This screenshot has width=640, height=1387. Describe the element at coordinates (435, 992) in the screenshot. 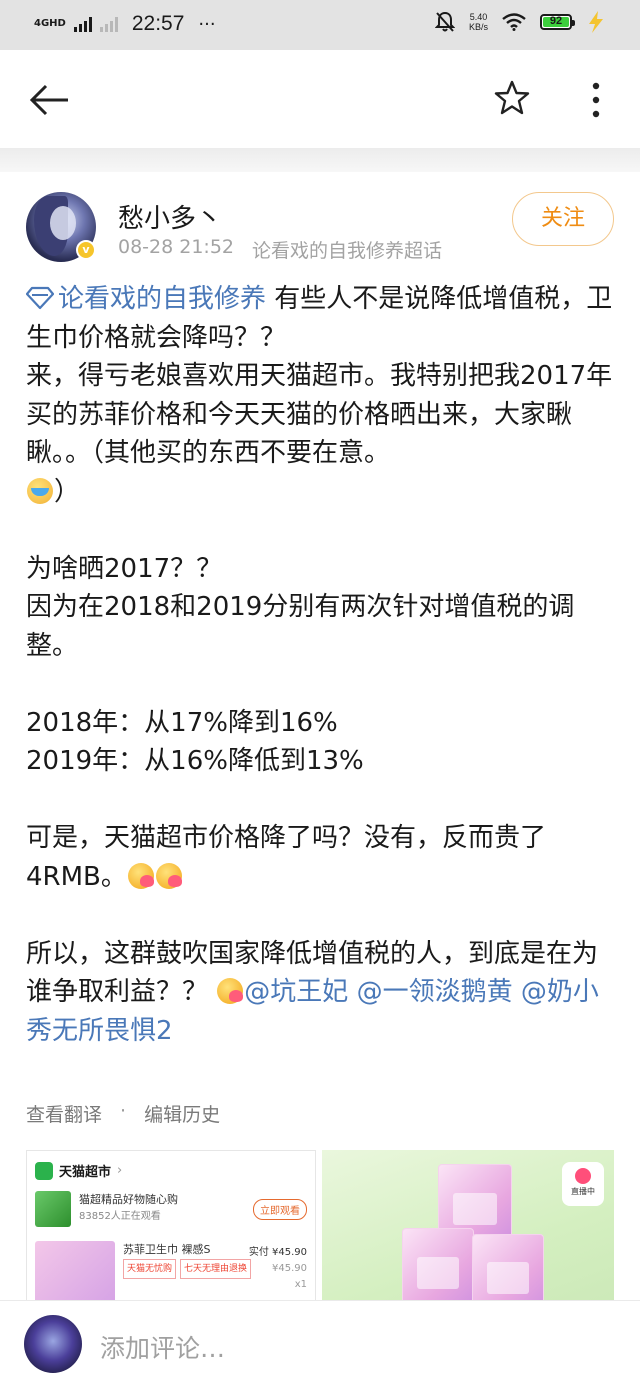

I see `mention-link: @一领淡鹅黄` at that location.